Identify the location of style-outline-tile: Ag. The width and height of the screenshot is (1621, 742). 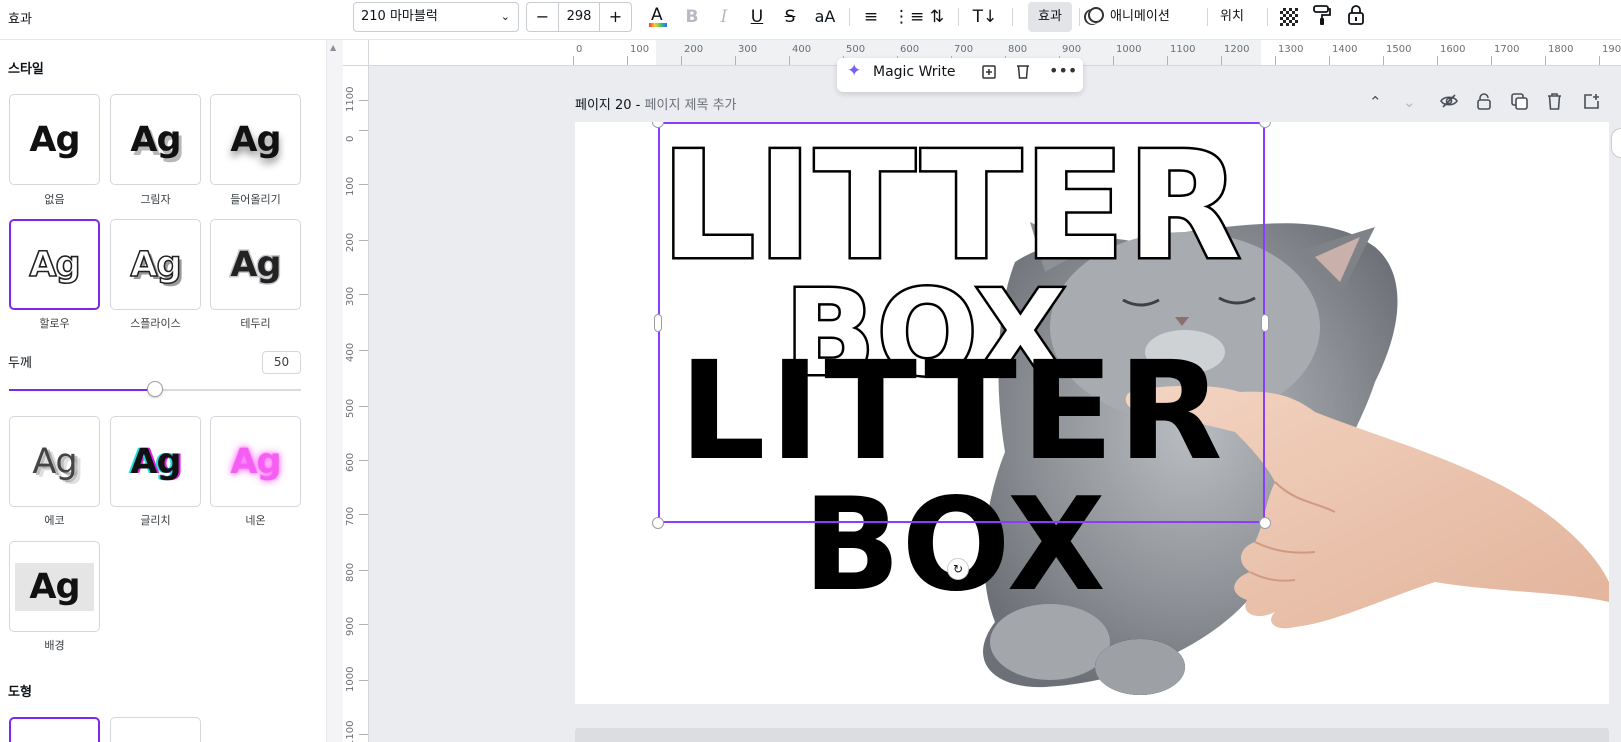
(255, 264).